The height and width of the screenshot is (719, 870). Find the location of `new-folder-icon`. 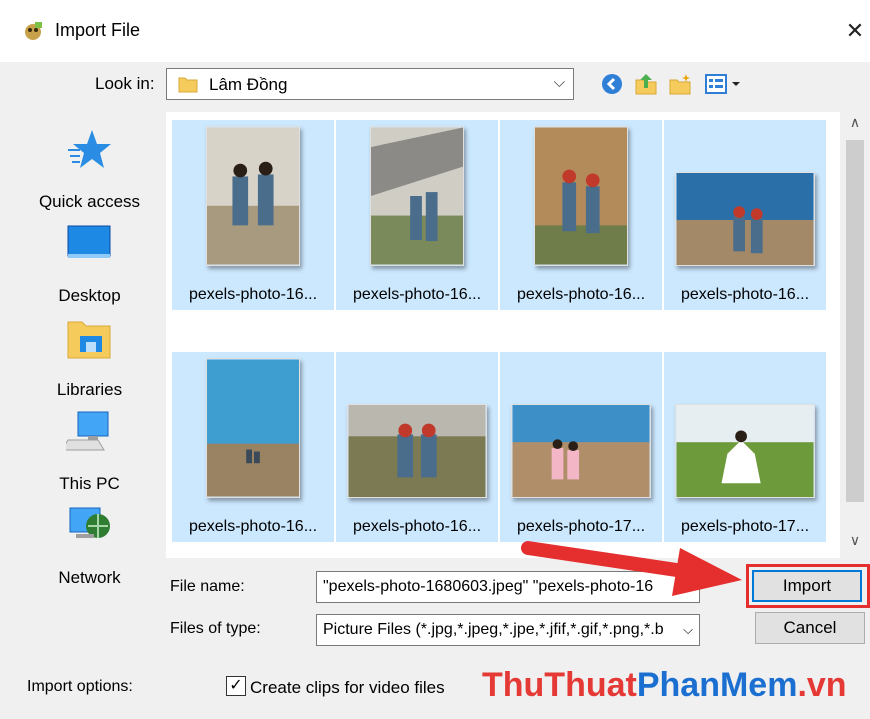

new-folder-icon is located at coordinates (680, 84).